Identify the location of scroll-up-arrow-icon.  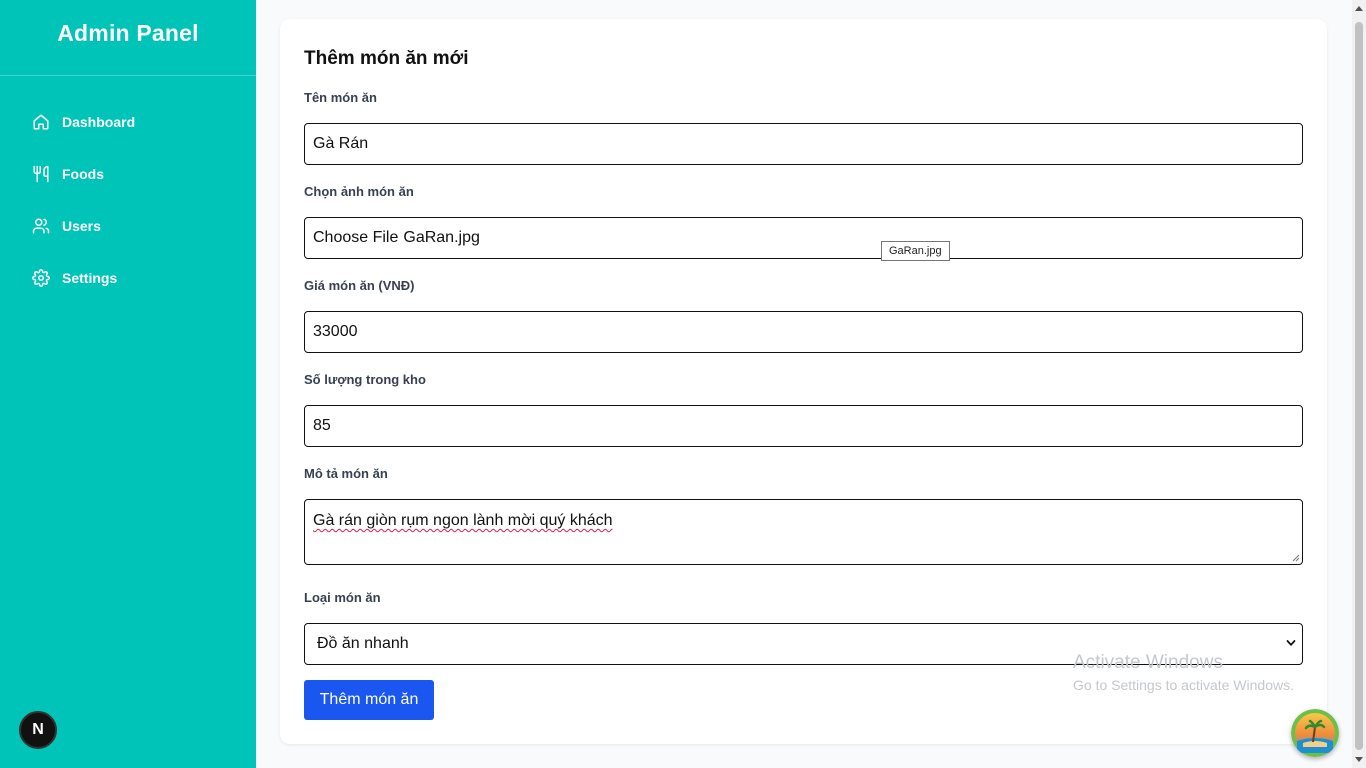
(1359, 8).